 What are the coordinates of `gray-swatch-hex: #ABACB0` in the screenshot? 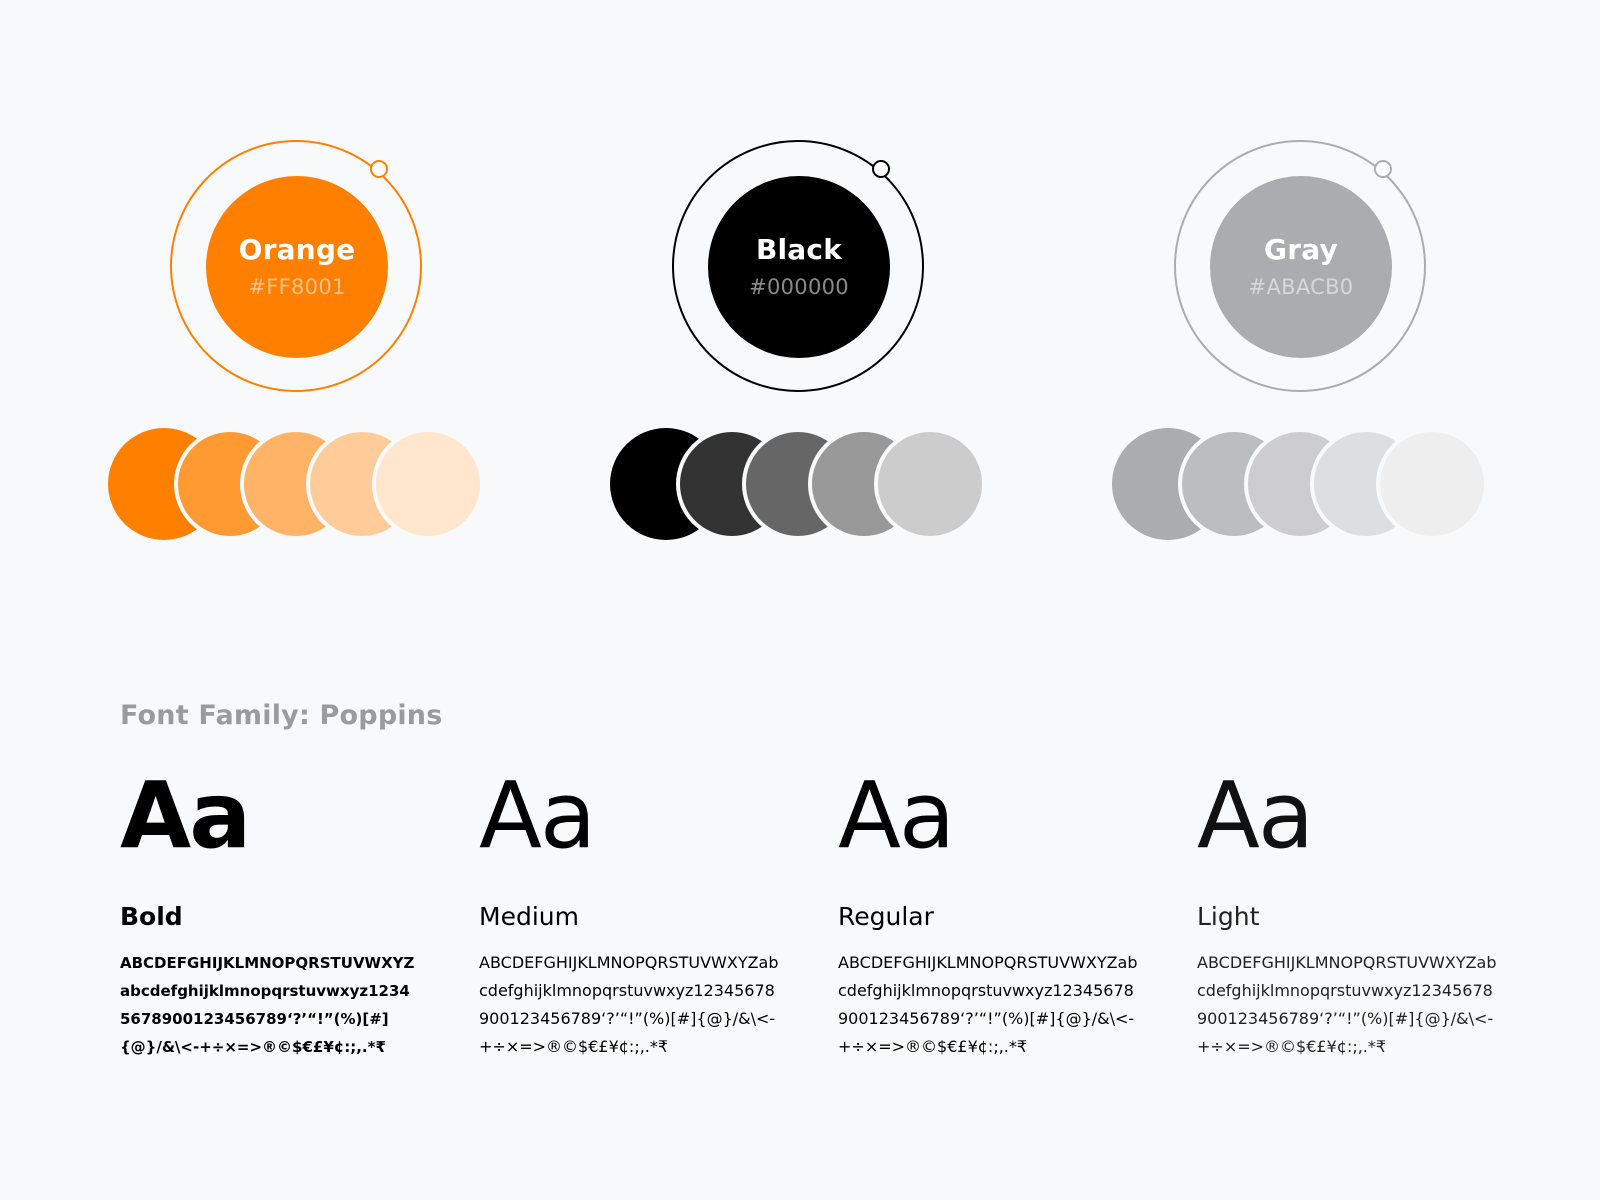 It's located at (1301, 286).